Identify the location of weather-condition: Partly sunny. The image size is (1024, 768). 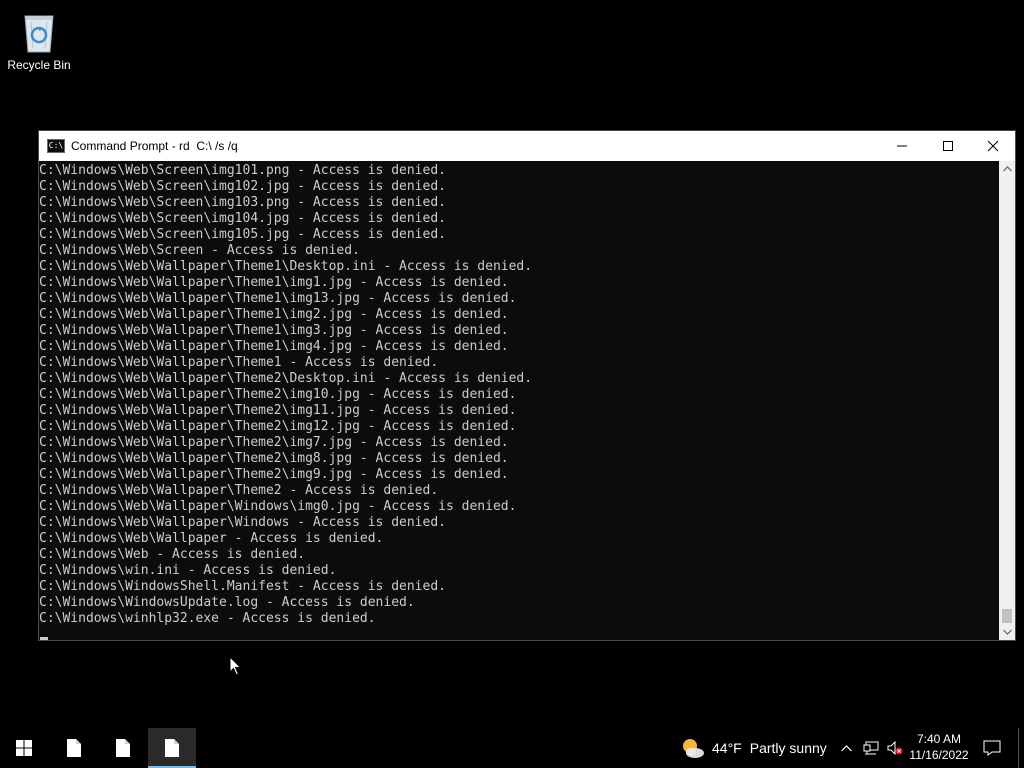
(788, 748).